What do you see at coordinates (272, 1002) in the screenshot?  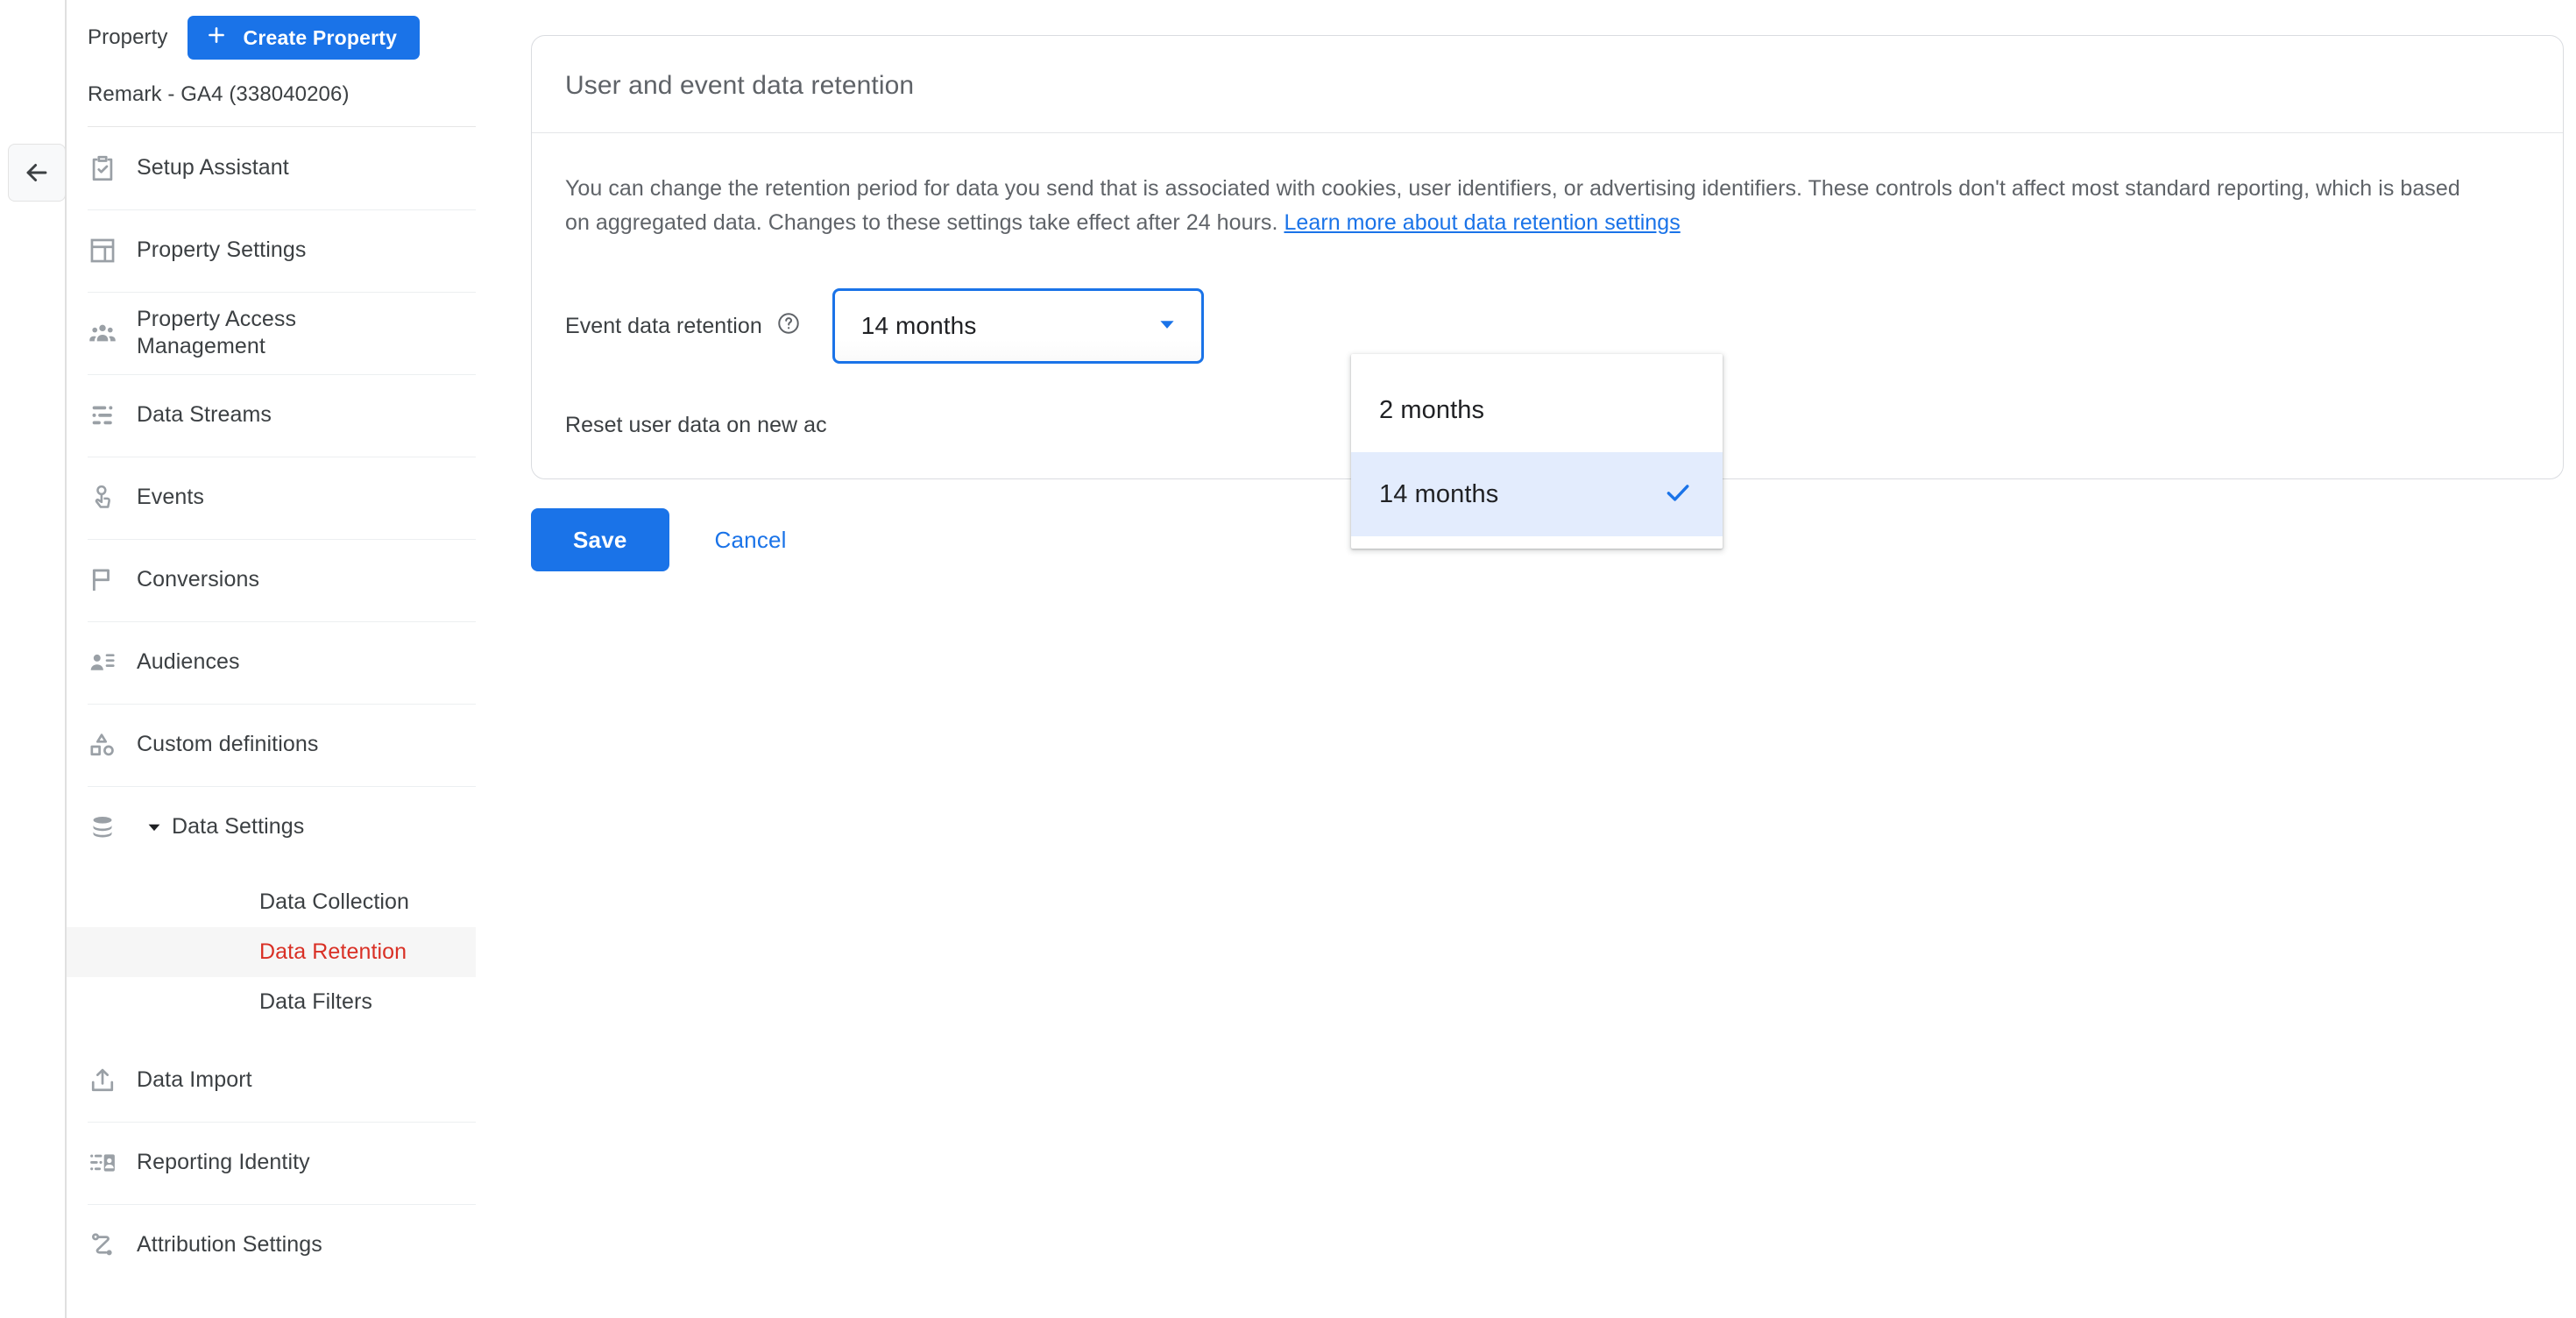 I see `sidebar-subitem-data-filters: Data Filters` at bounding box center [272, 1002].